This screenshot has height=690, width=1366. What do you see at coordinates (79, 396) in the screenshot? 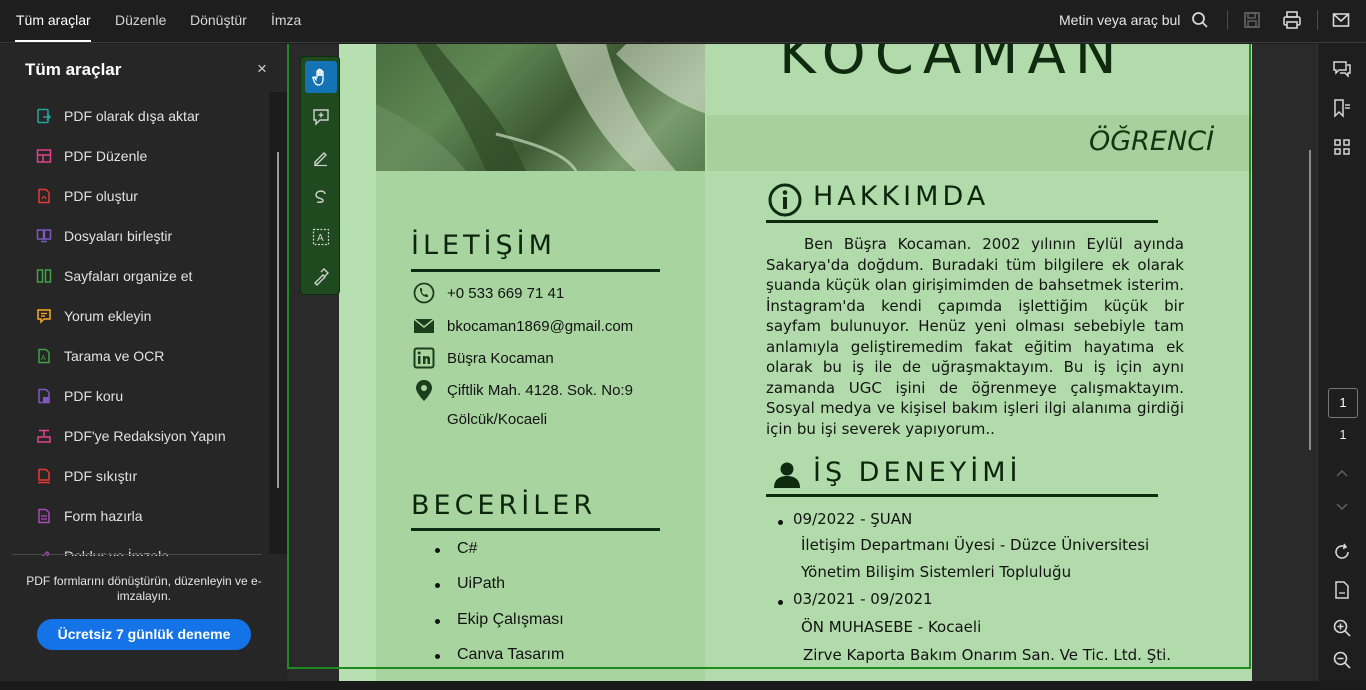
I see `tool-protect-pdf: PDF koru` at bounding box center [79, 396].